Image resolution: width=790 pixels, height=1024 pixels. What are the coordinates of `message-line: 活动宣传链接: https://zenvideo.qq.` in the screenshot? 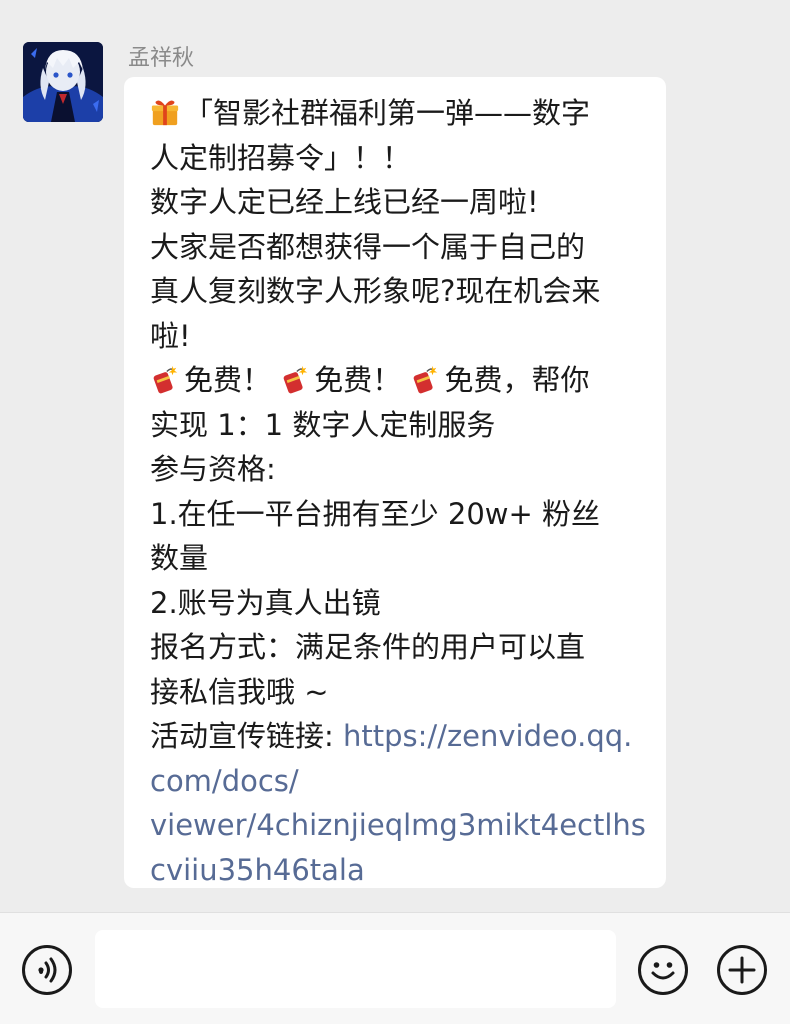 It's located at (398, 736).